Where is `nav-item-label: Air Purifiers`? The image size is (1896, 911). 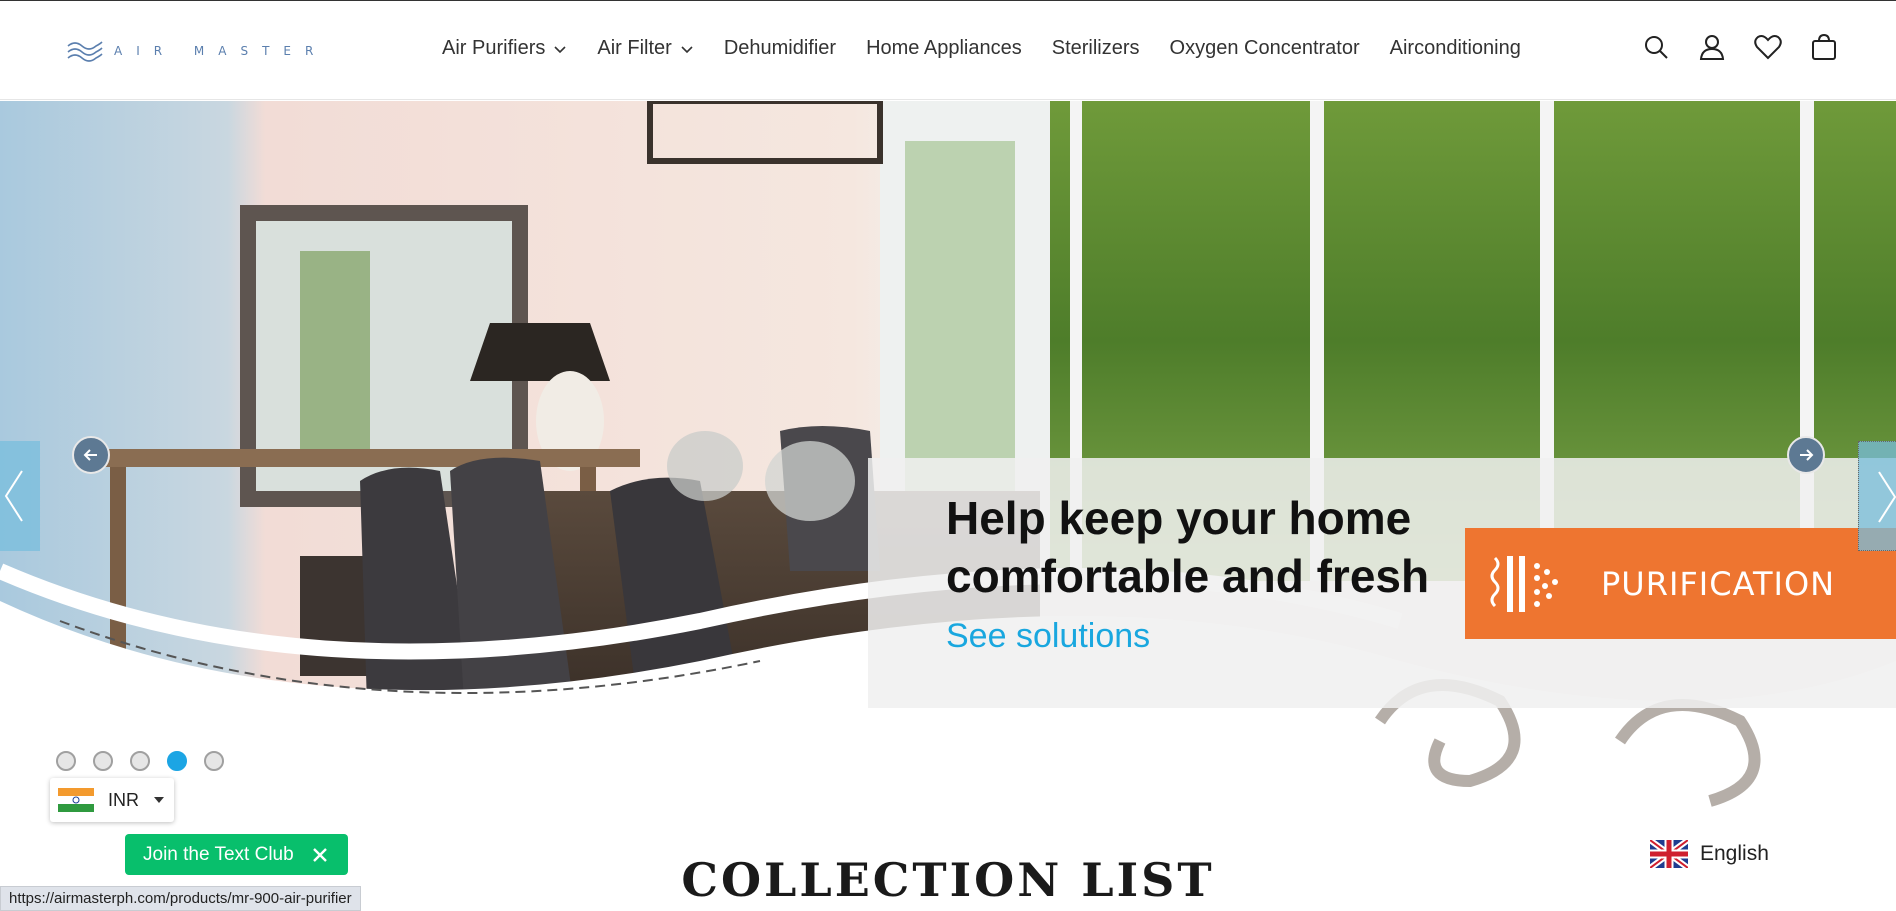
nav-item-label: Air Purifiers is located at coordinates (494, 48).